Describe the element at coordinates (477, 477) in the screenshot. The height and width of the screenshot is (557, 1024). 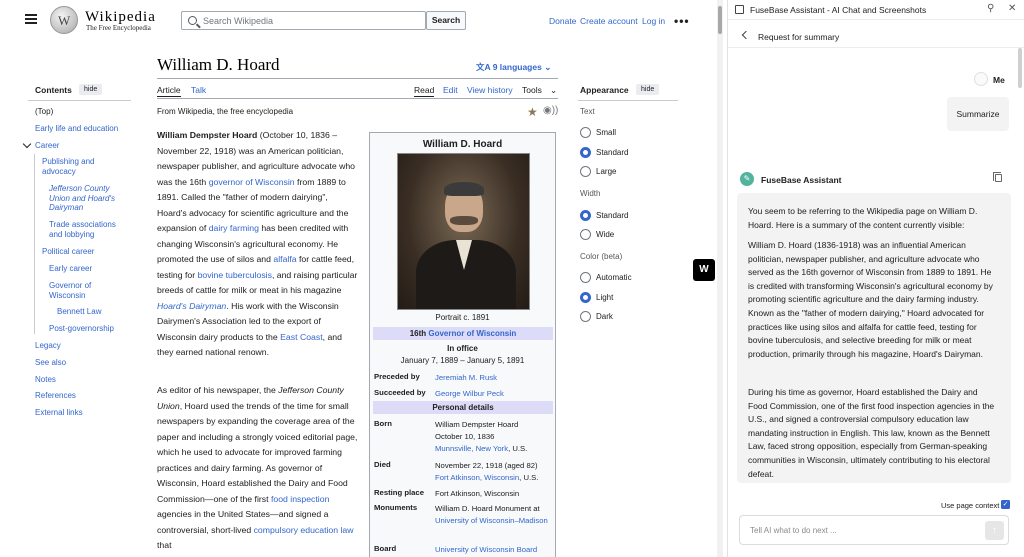
I see `died-place-link: Fort Atkinson, Wisconsin` at that location.